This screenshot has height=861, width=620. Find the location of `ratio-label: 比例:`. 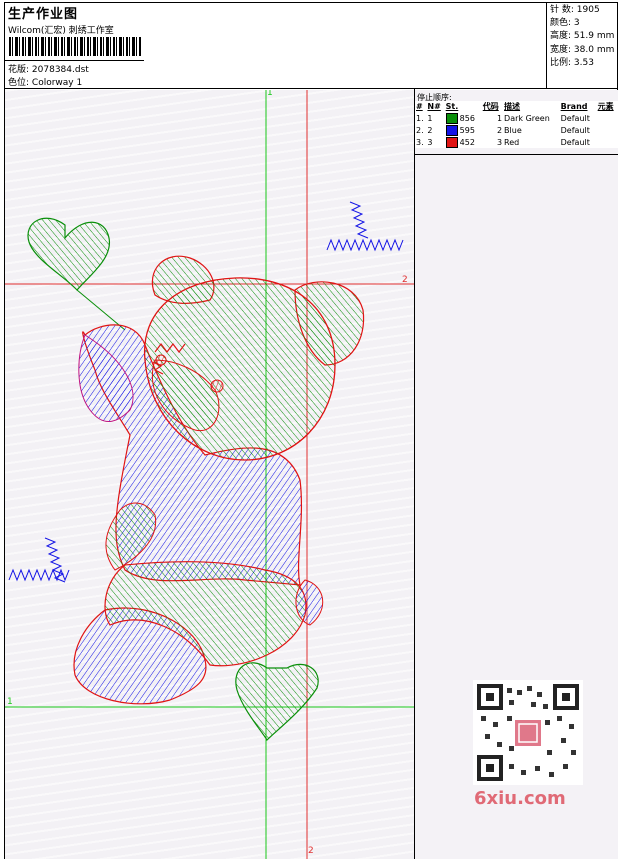

ratio-label: 比例: is located at coordinates (561, 62).